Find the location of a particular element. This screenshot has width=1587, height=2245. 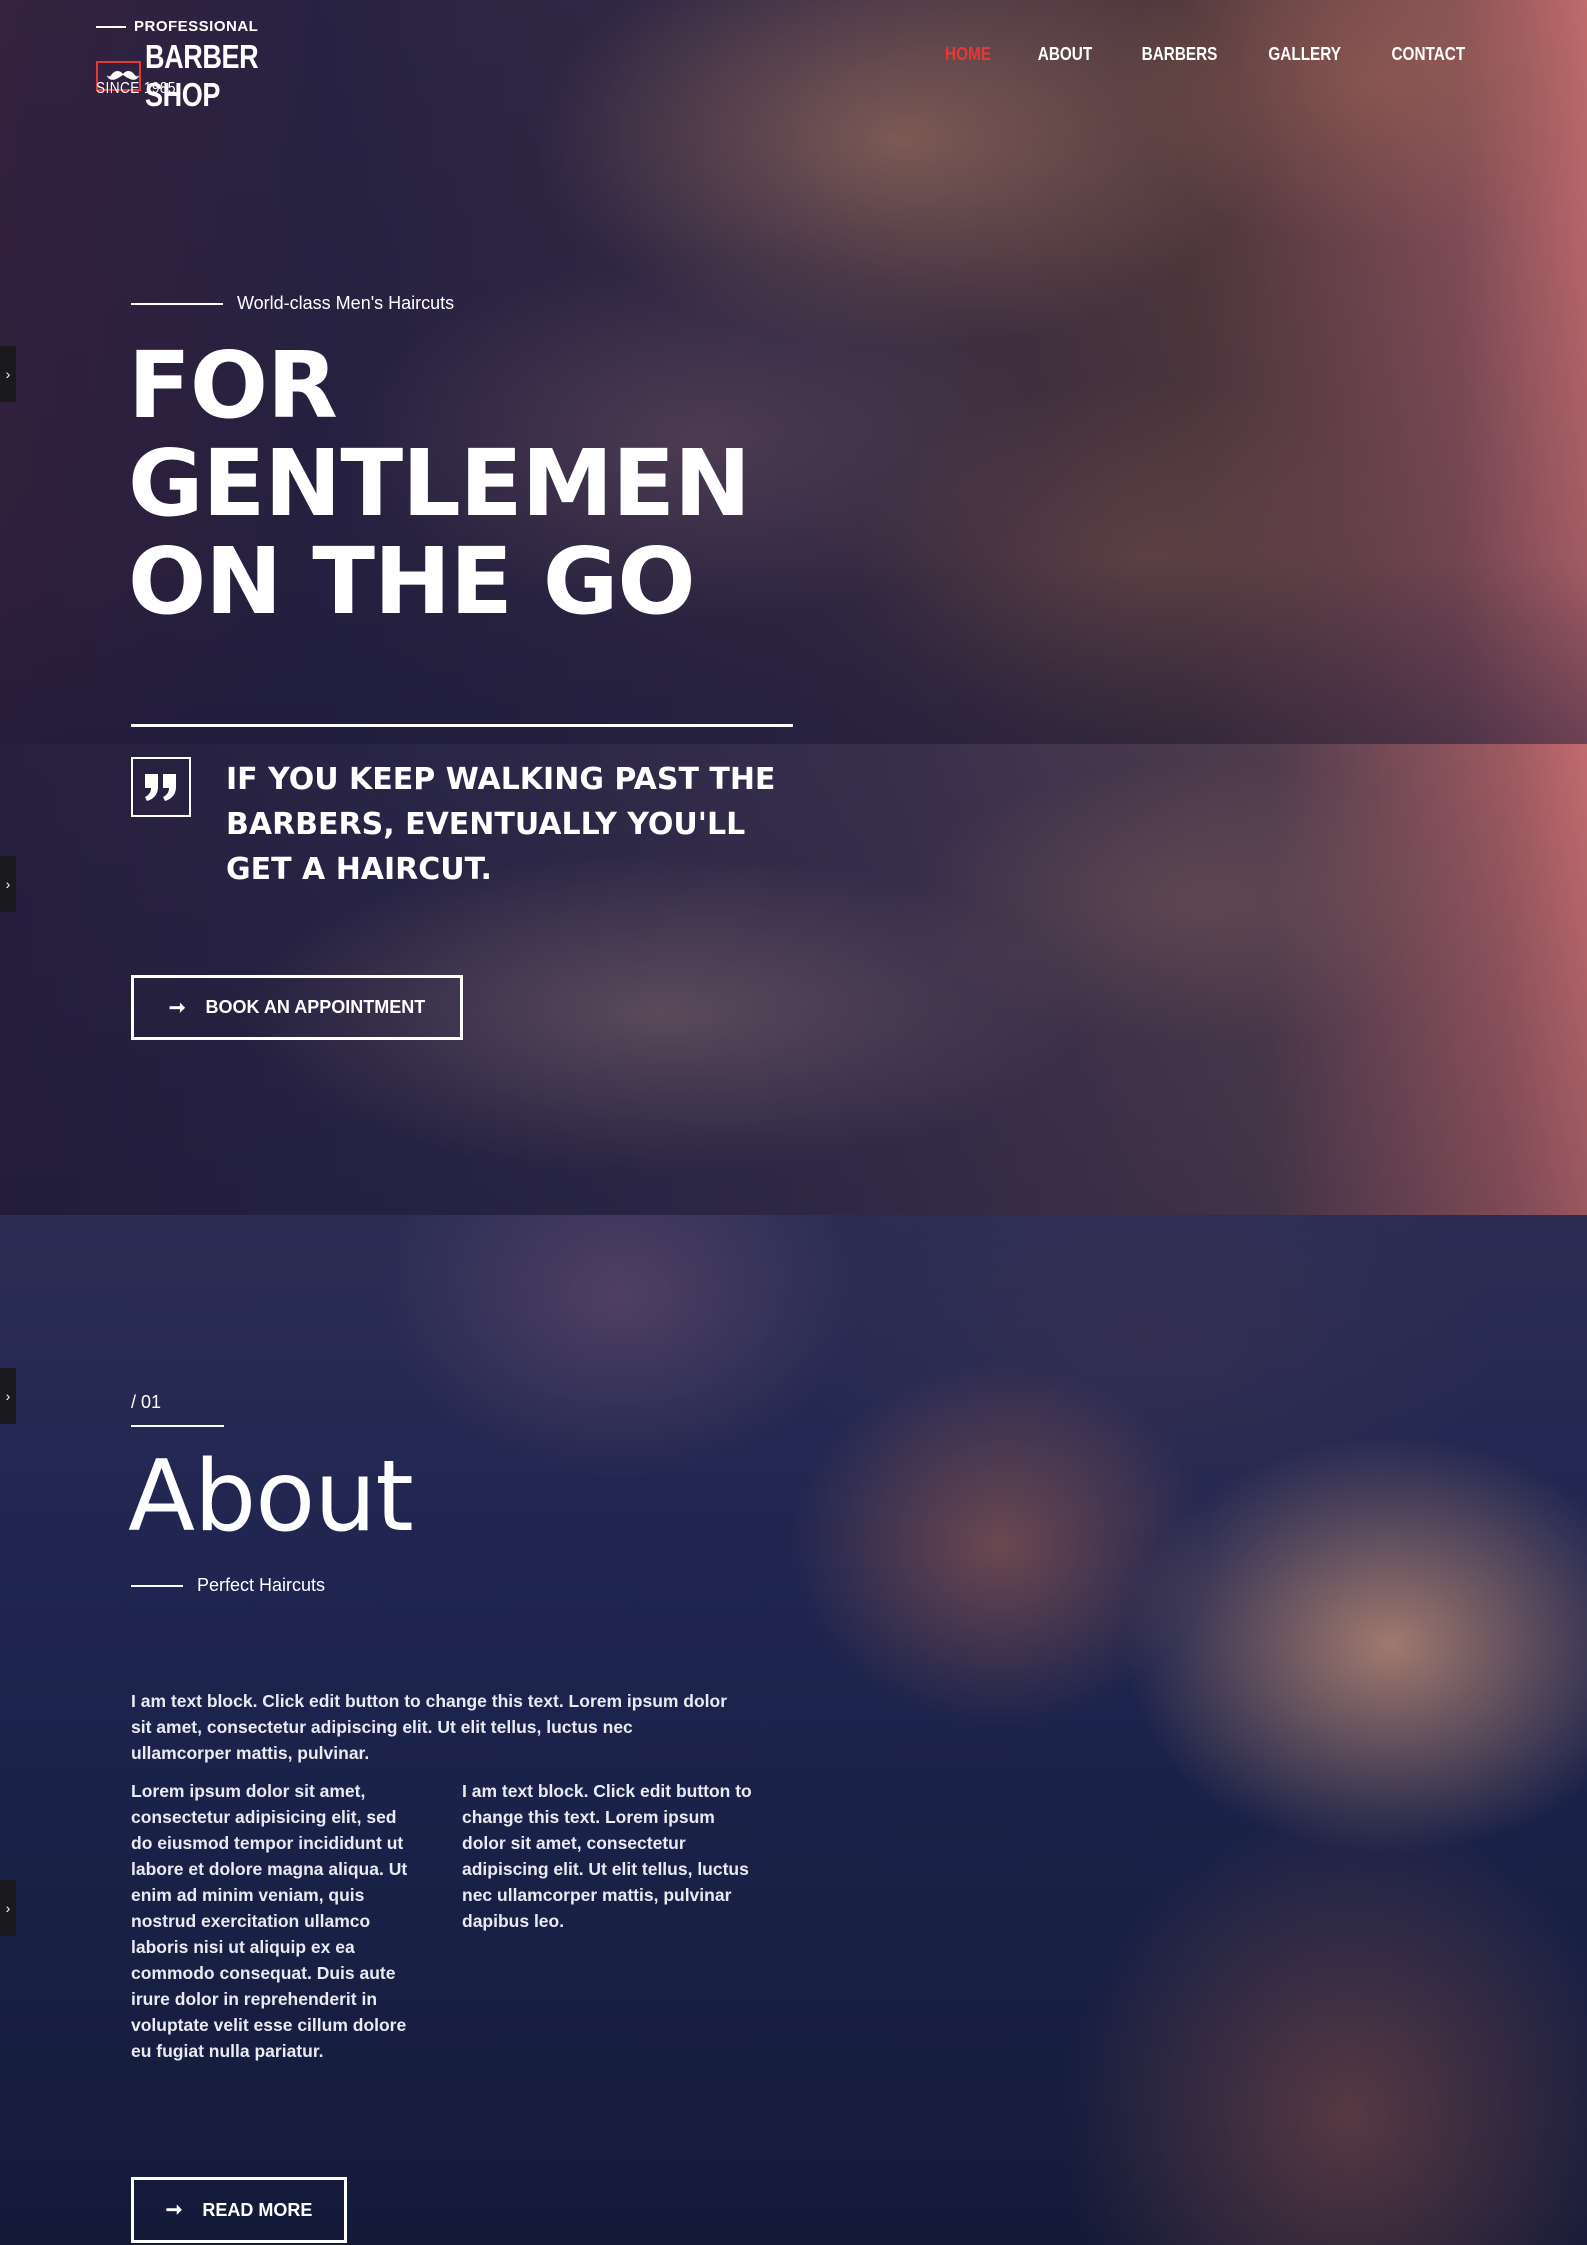

logo-name: BARBER SHOP is located at coordinates (201, 75).